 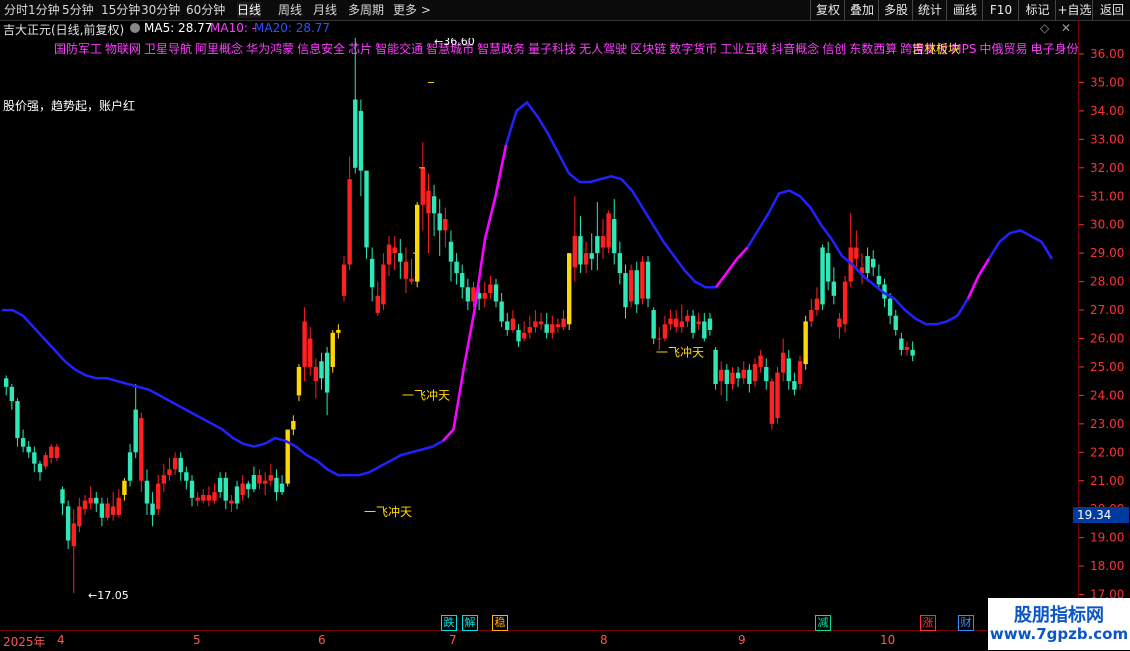 I want to click on period-tab: 30分钟, so click(x=160, y=10).